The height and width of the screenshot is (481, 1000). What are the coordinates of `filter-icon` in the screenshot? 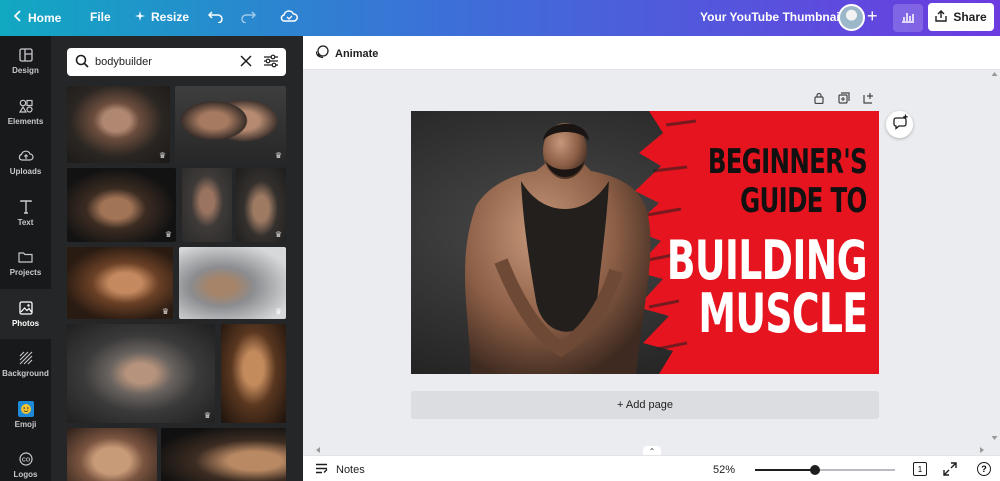 It's located at (271, 63).